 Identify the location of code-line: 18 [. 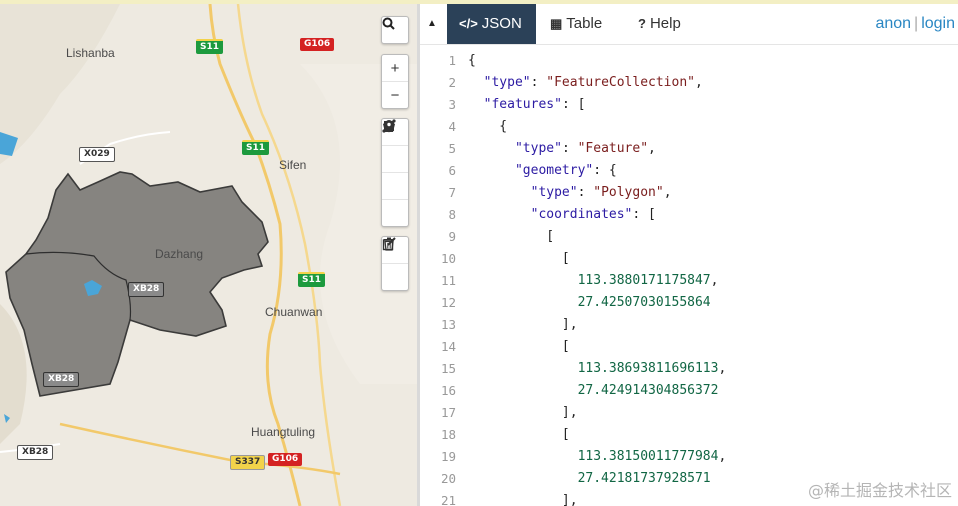
(689, 435).